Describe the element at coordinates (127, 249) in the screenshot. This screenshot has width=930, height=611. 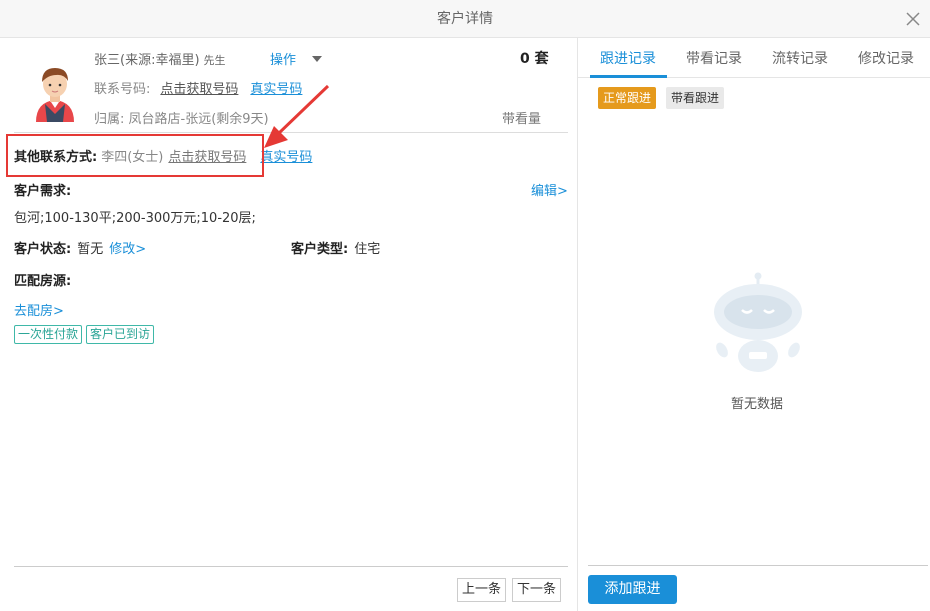
I see `modify-status-link: 修改>` at that location.